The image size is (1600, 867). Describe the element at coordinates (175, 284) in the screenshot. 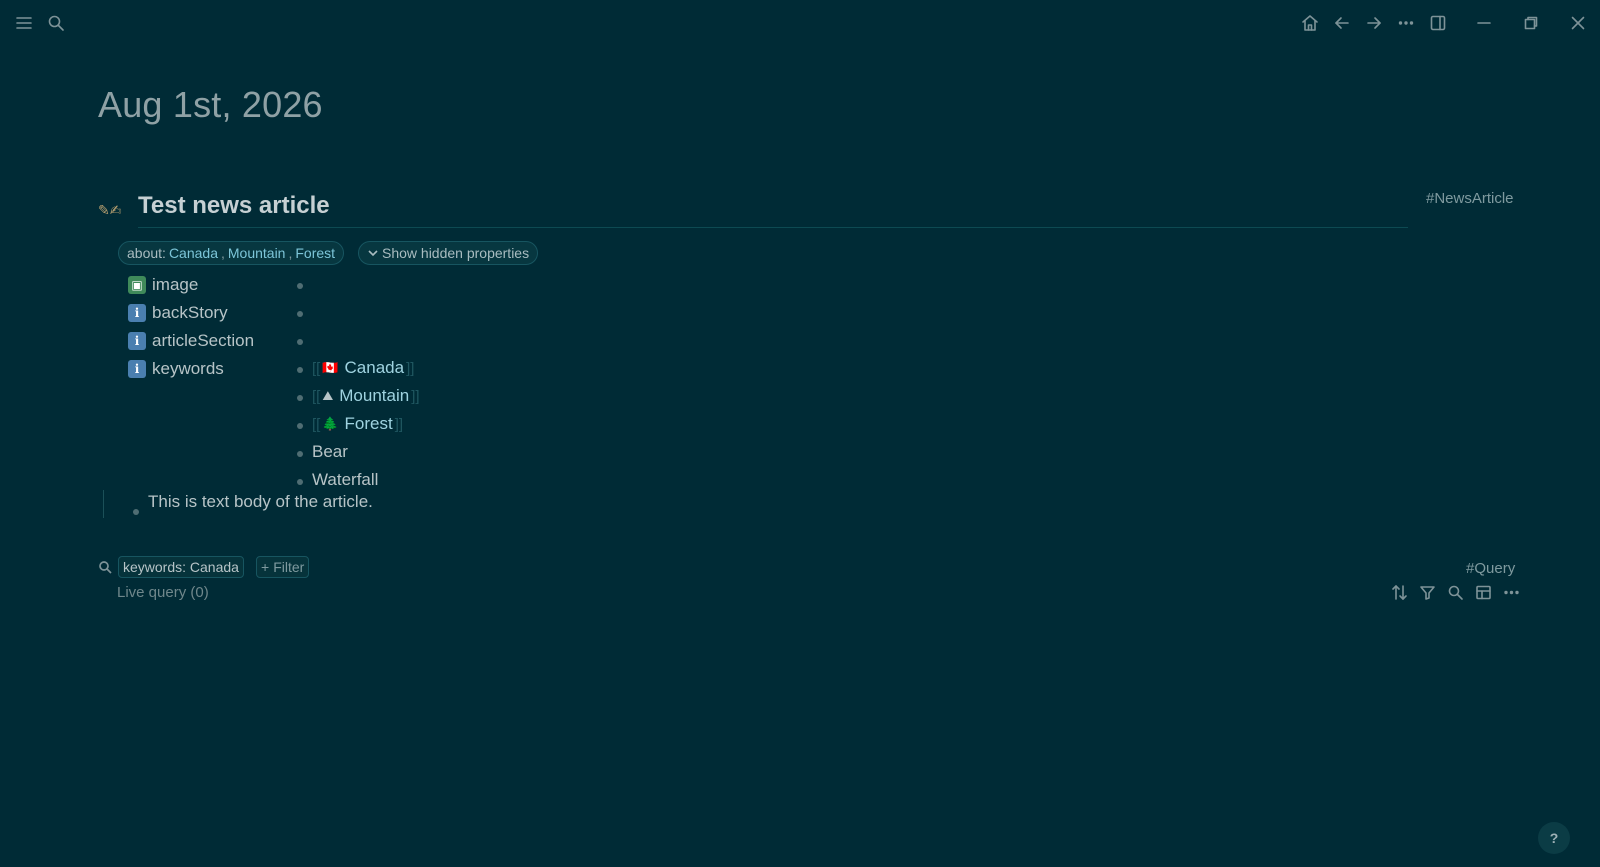

I see `property-key-label: image` at that location.